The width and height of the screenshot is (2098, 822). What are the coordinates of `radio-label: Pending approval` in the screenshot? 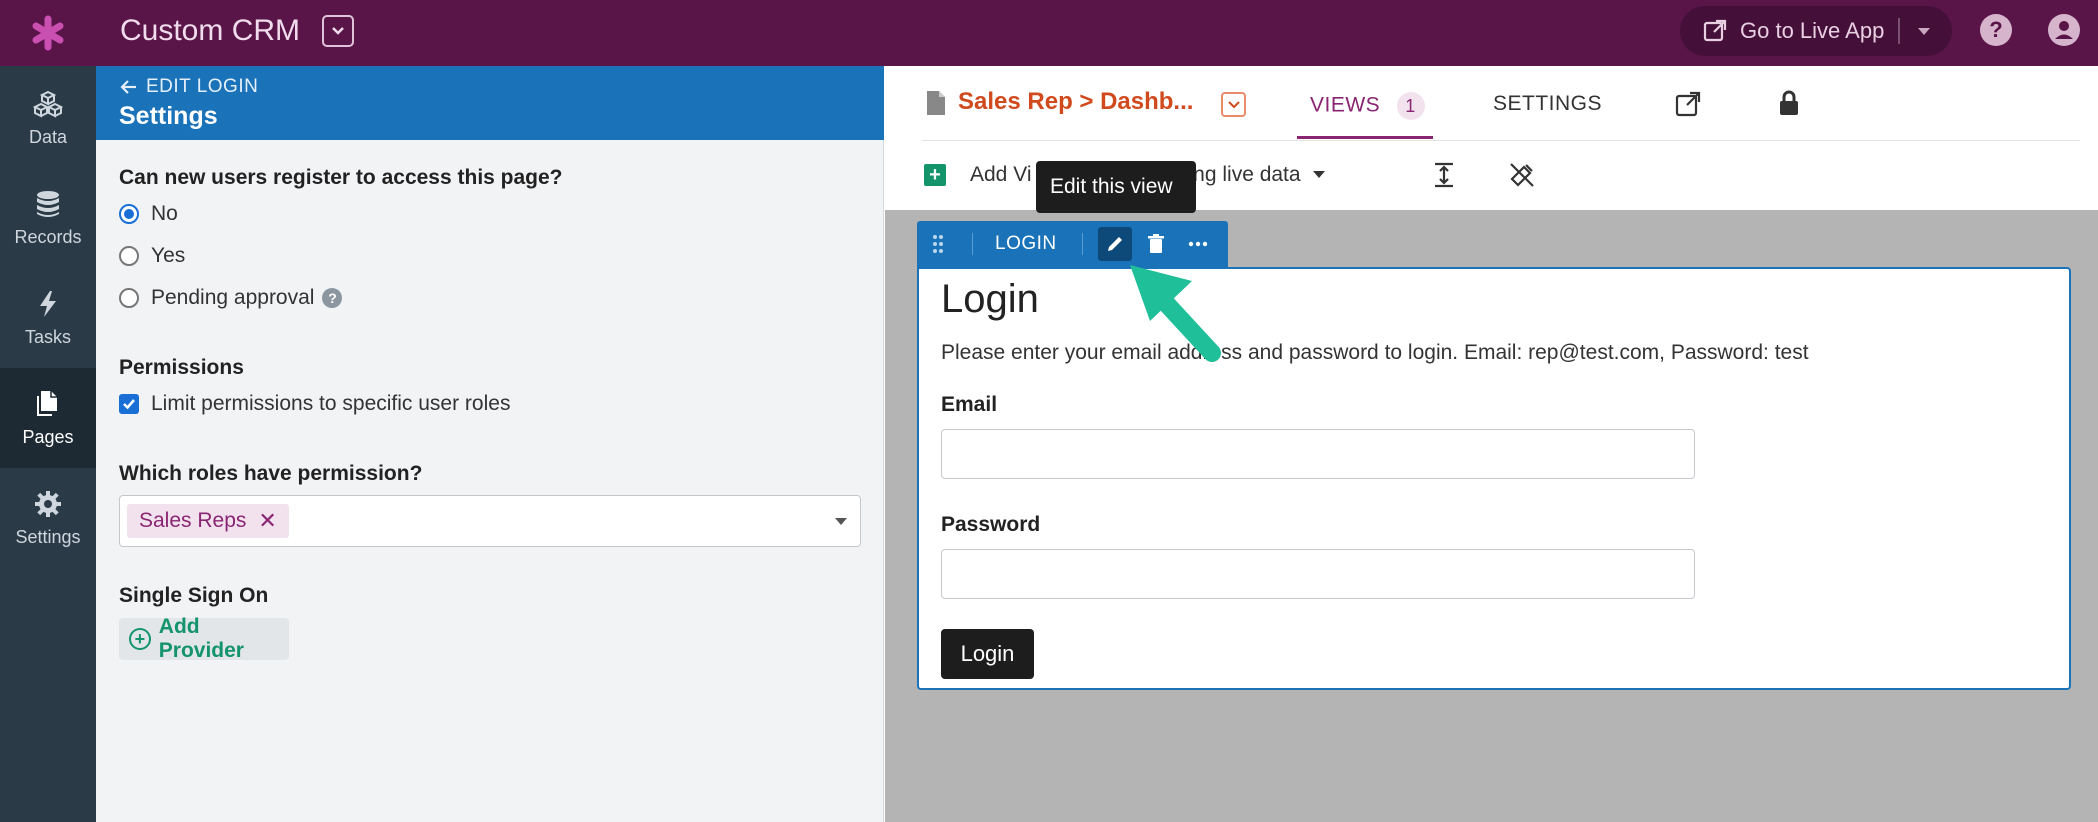 It's located at (233, 297).